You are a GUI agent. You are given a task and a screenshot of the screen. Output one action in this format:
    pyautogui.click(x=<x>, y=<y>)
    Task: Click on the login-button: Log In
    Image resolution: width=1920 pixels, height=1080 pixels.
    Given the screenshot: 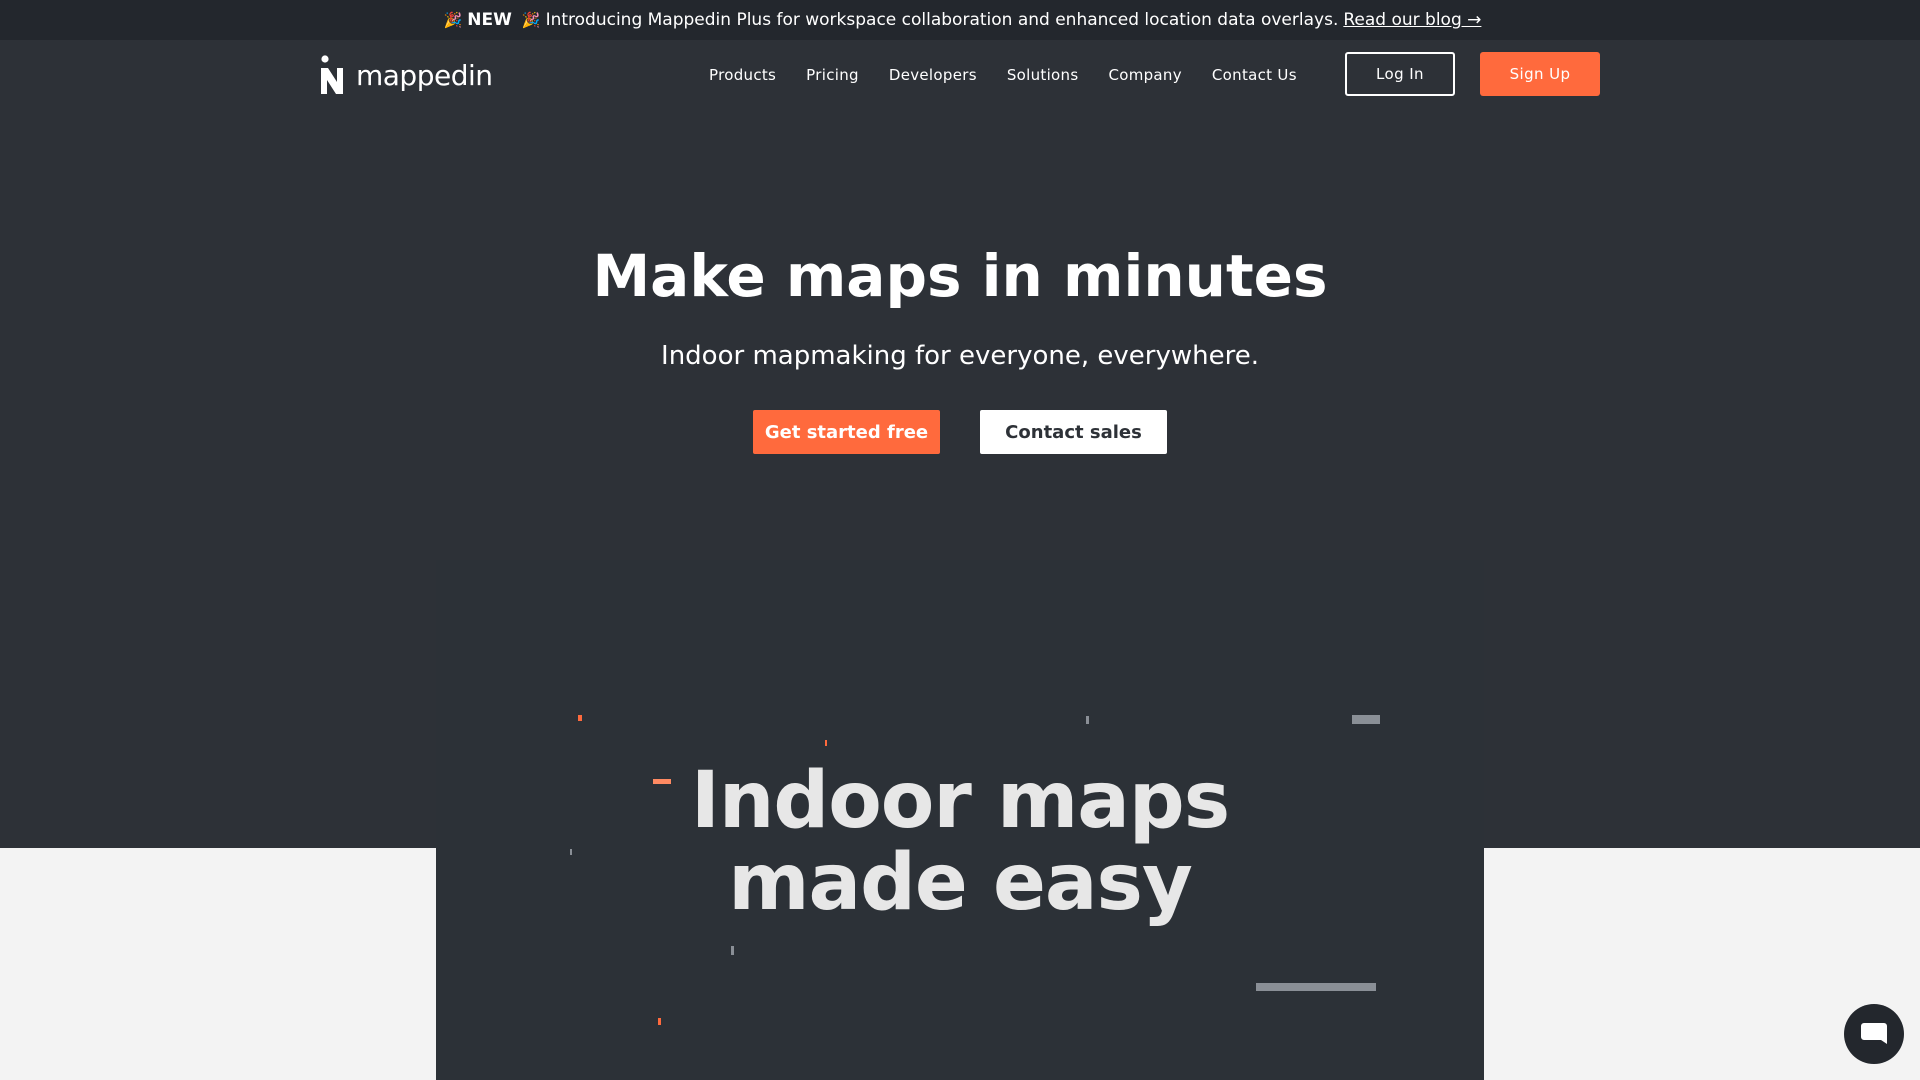 What is the action you would take?
    pyautogui.click(x=1400, y=74)
    